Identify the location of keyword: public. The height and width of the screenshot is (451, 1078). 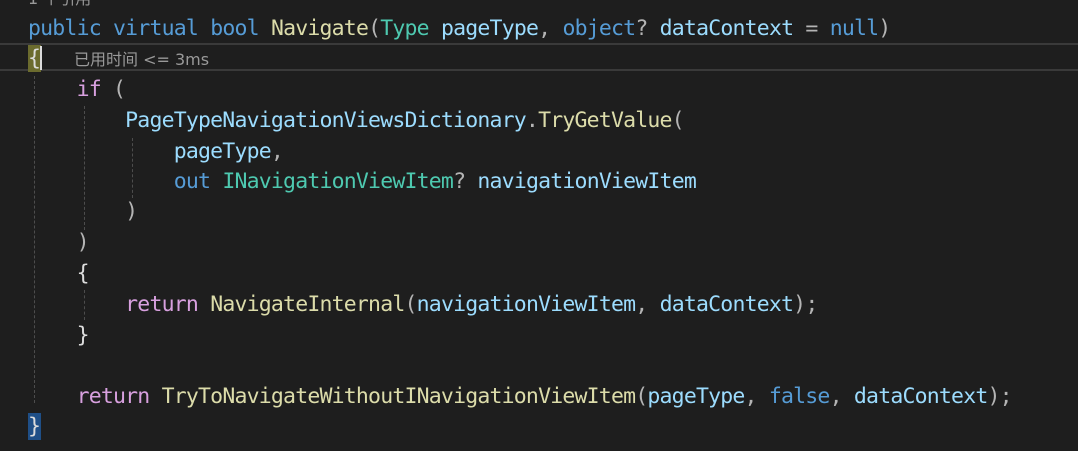
(65, 28).